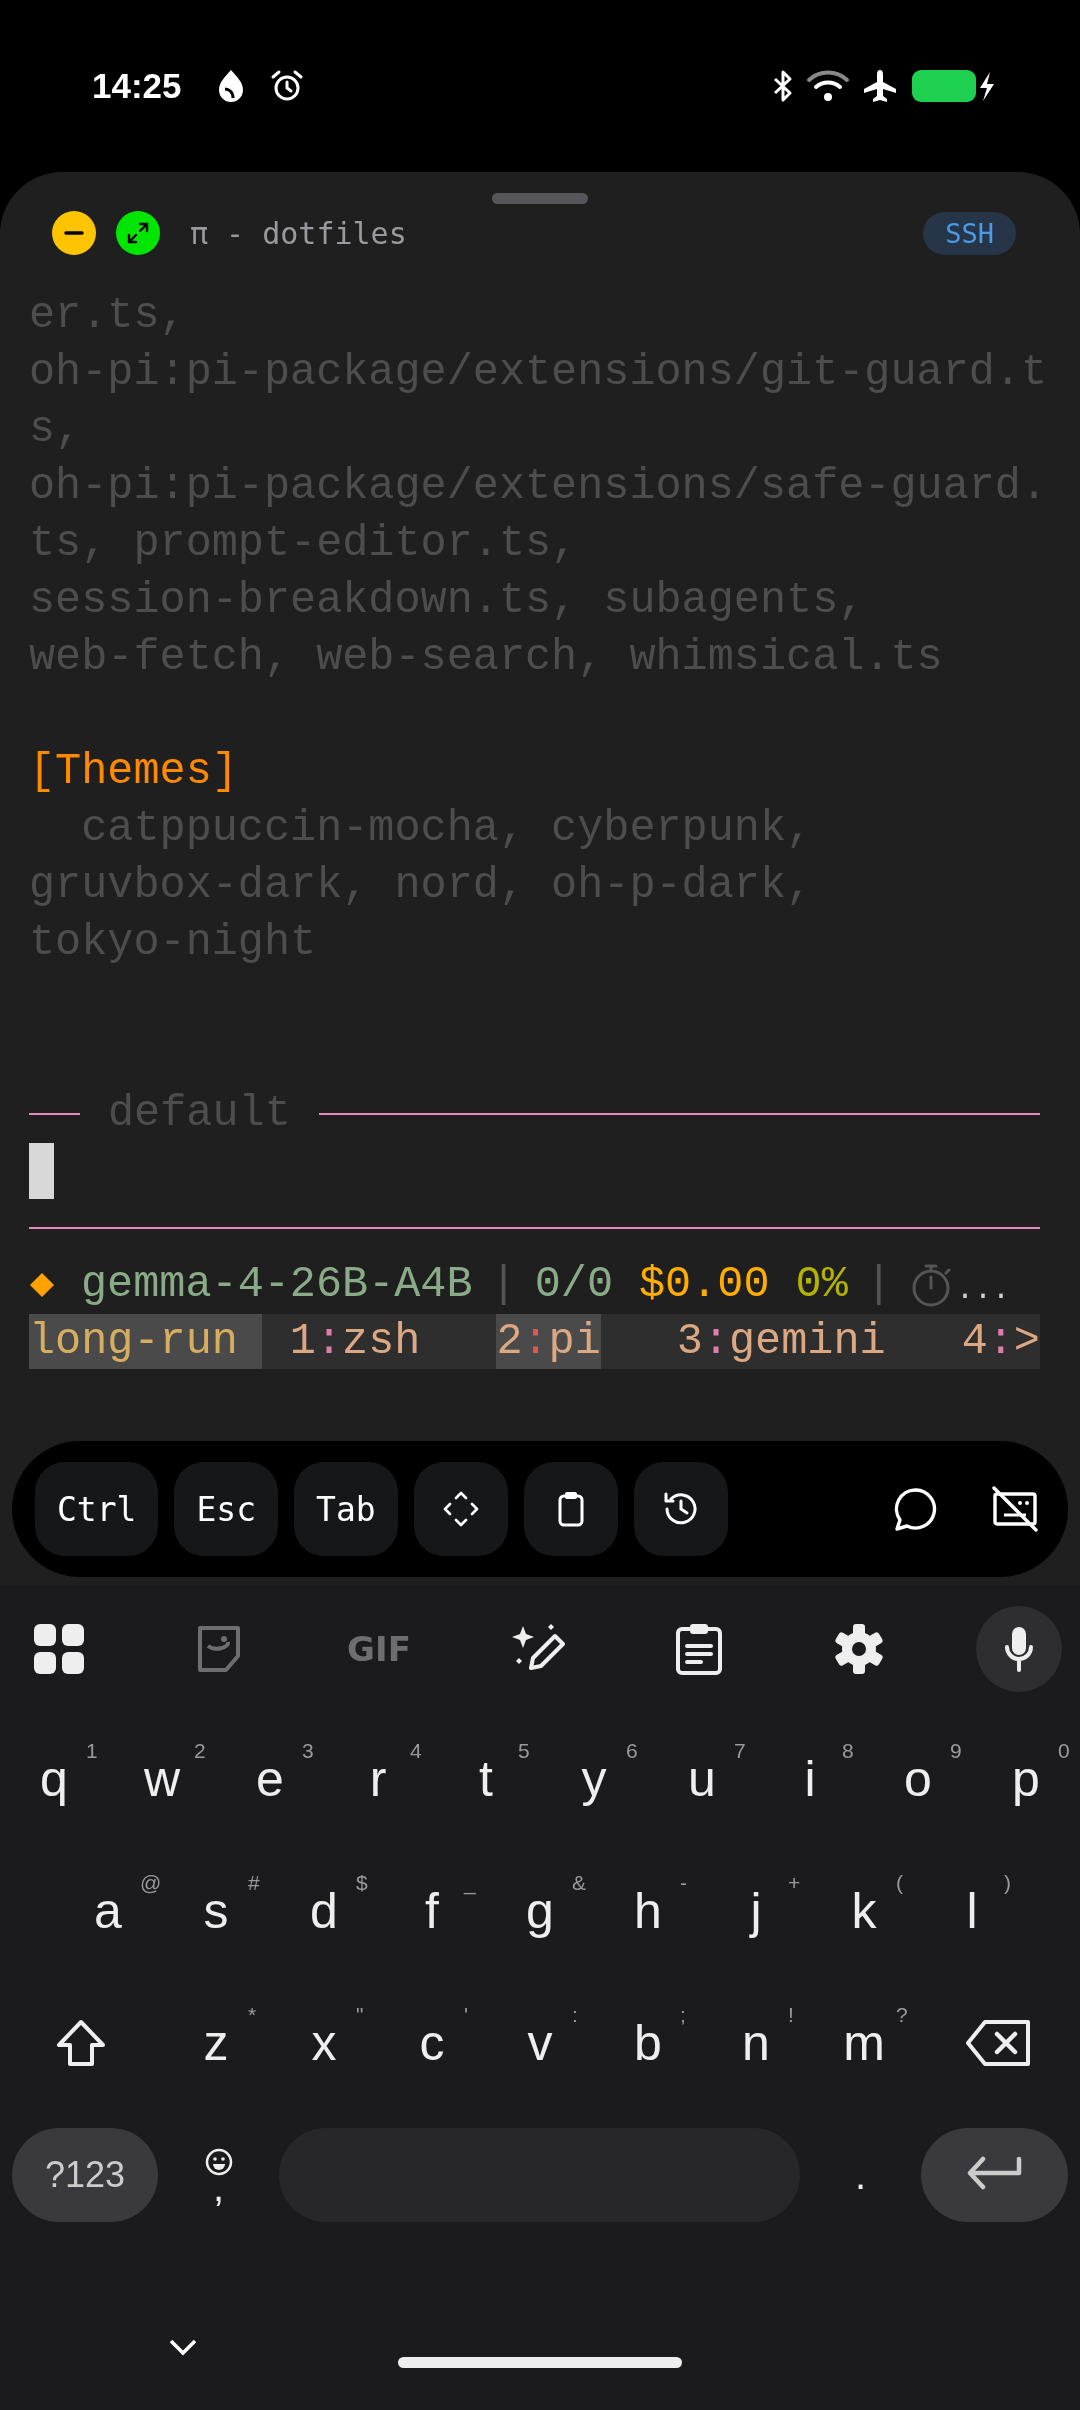  What do you see at coordinates (460, 1509) in the screenshot?
I see `arrows-button` at bounding box center [460, 1509].